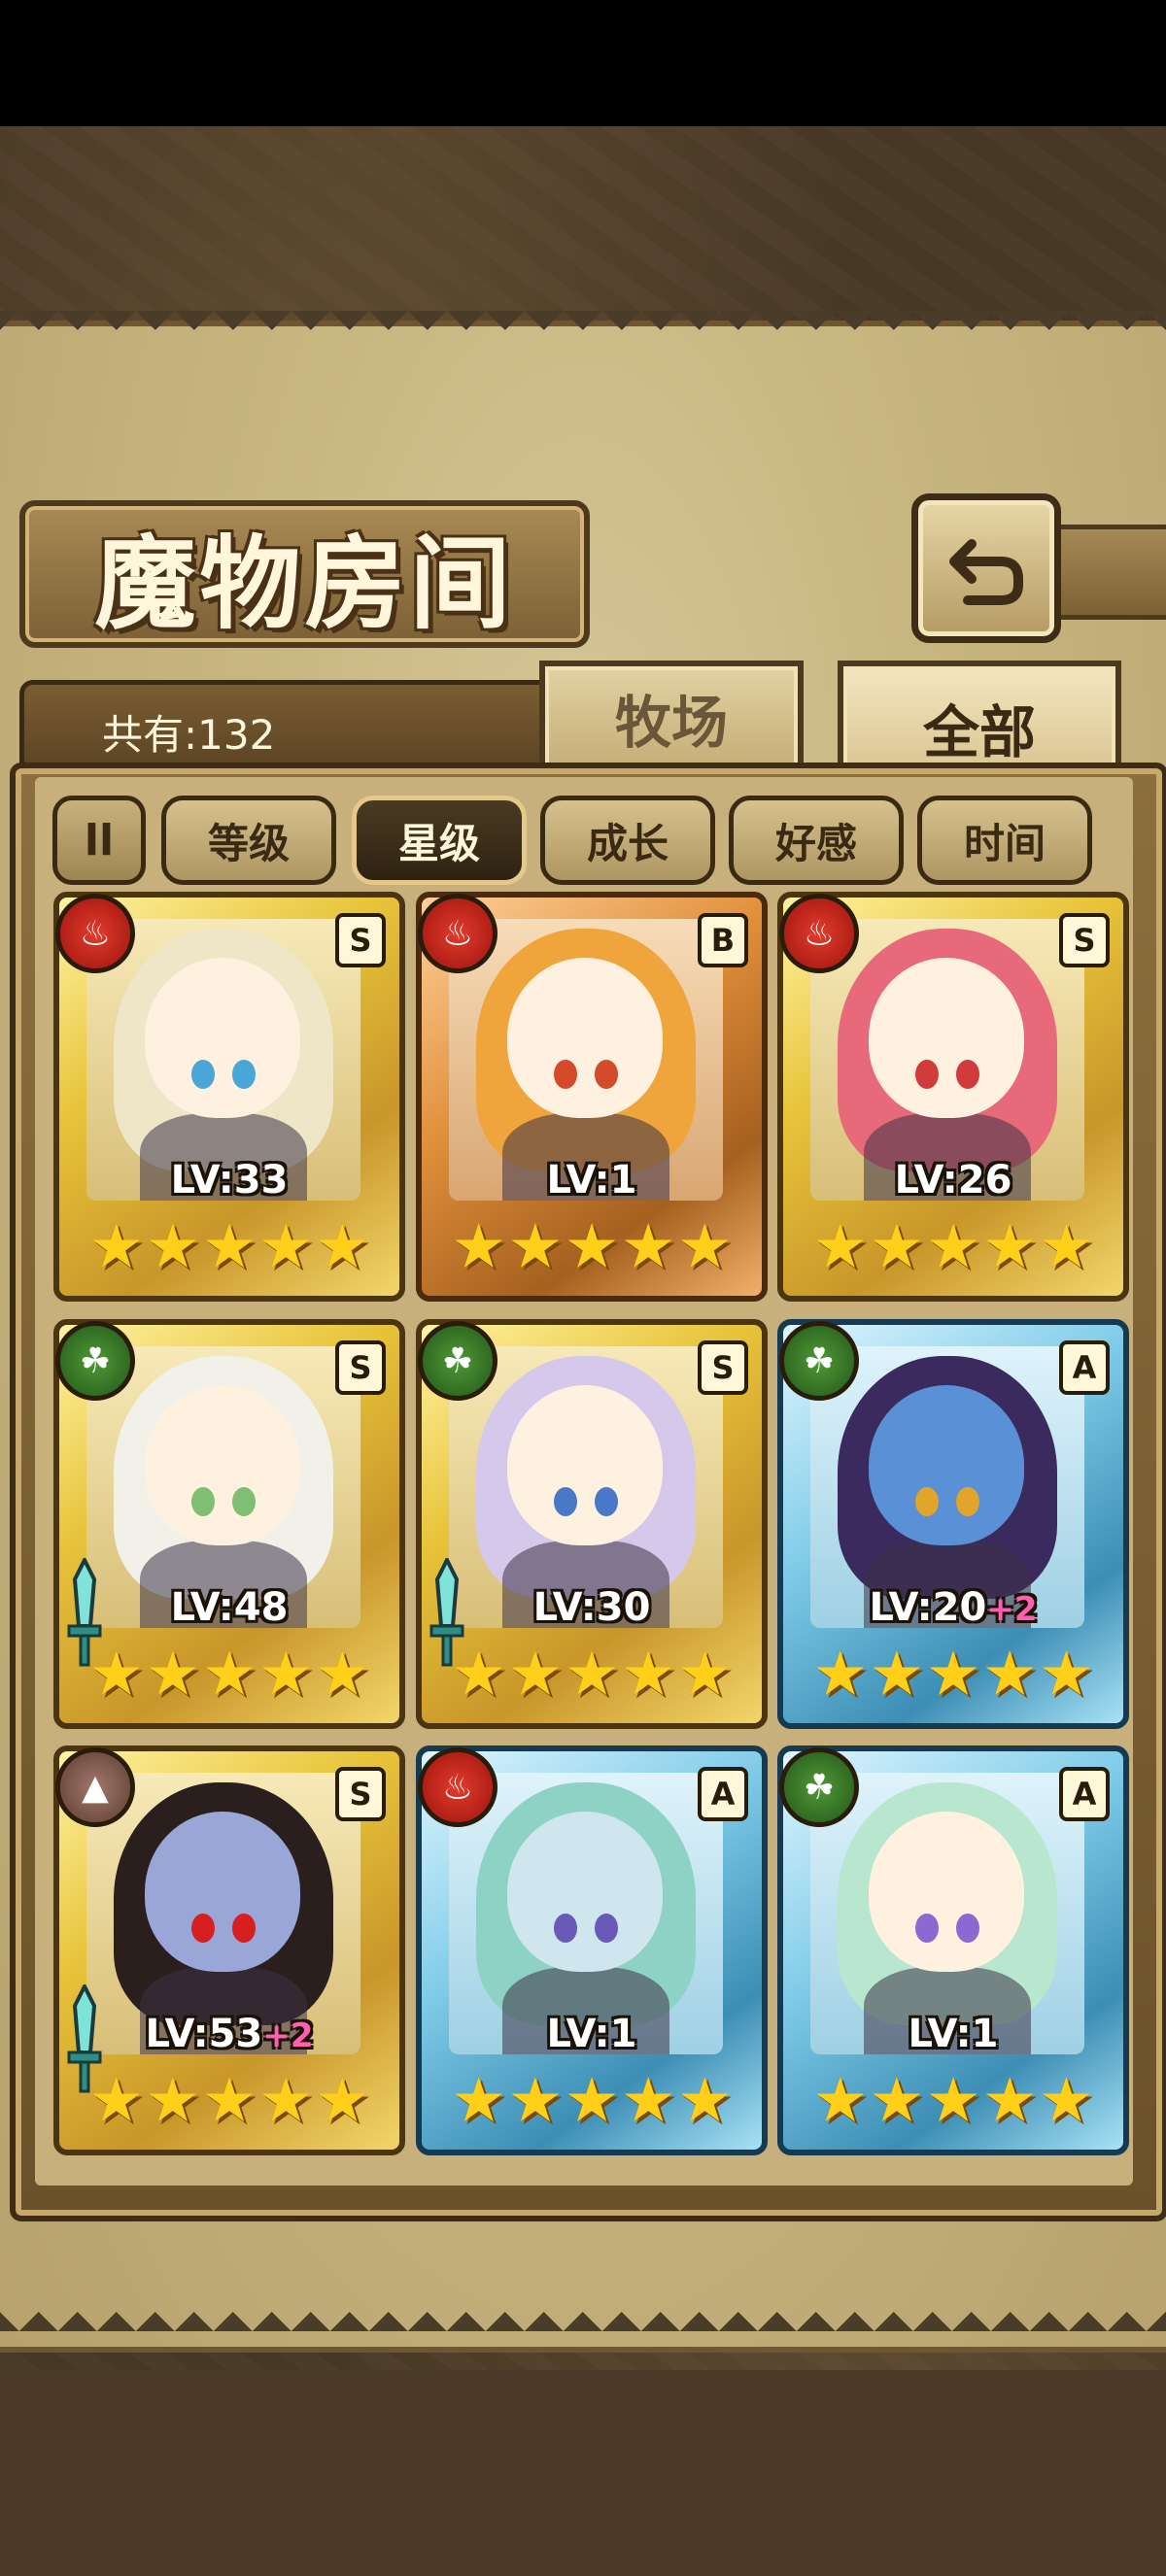  What do you see at coordinates (953, 1524) in the screenshot?
I see `monster-card: ☘ A LV:20+2 ★ ★ ★ ★ ★` at bounding box center [953, 1524].